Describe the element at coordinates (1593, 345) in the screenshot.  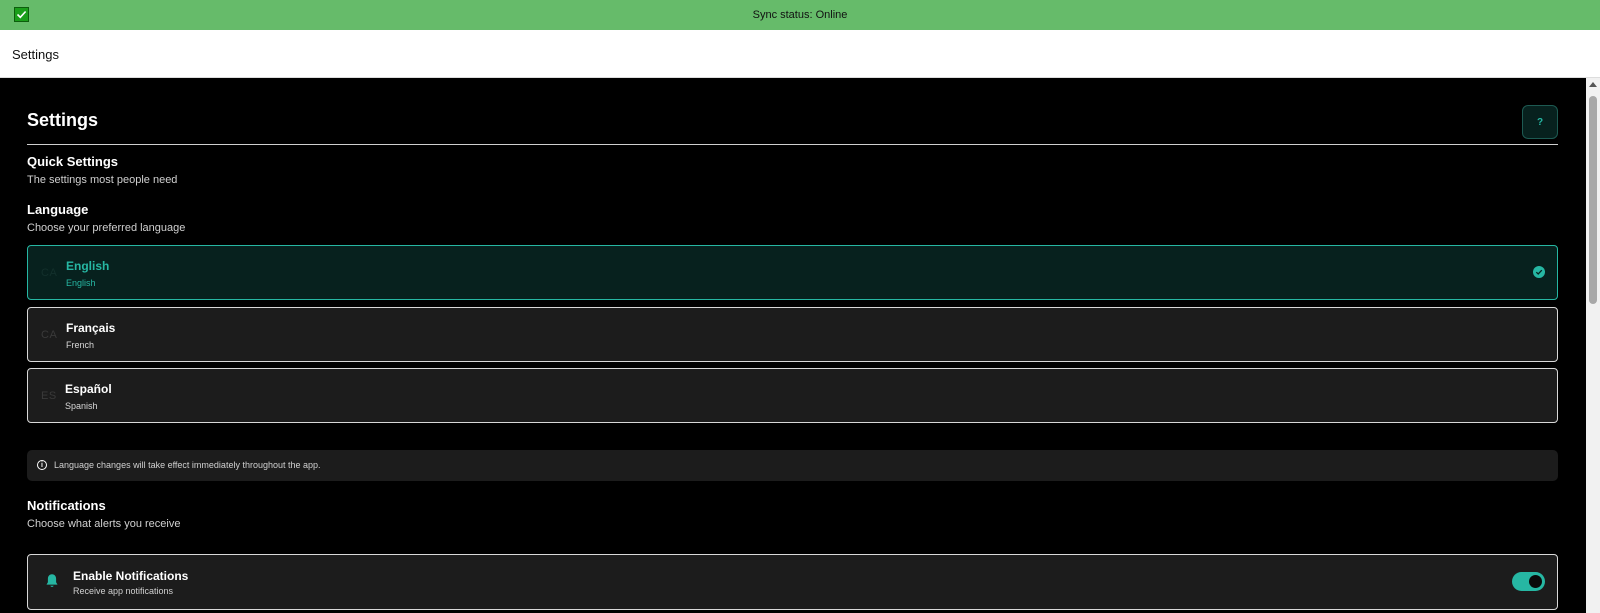
I see `vertical-scrollbar` at that location.